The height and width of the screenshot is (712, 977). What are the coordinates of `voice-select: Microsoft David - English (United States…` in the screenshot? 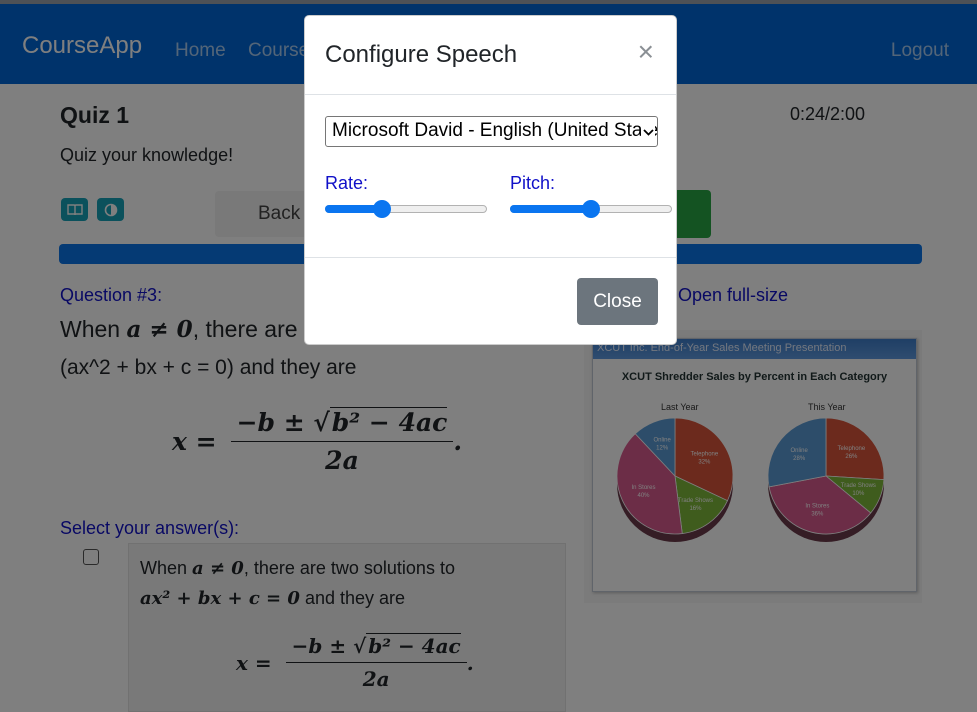 It's located at (491, 131).